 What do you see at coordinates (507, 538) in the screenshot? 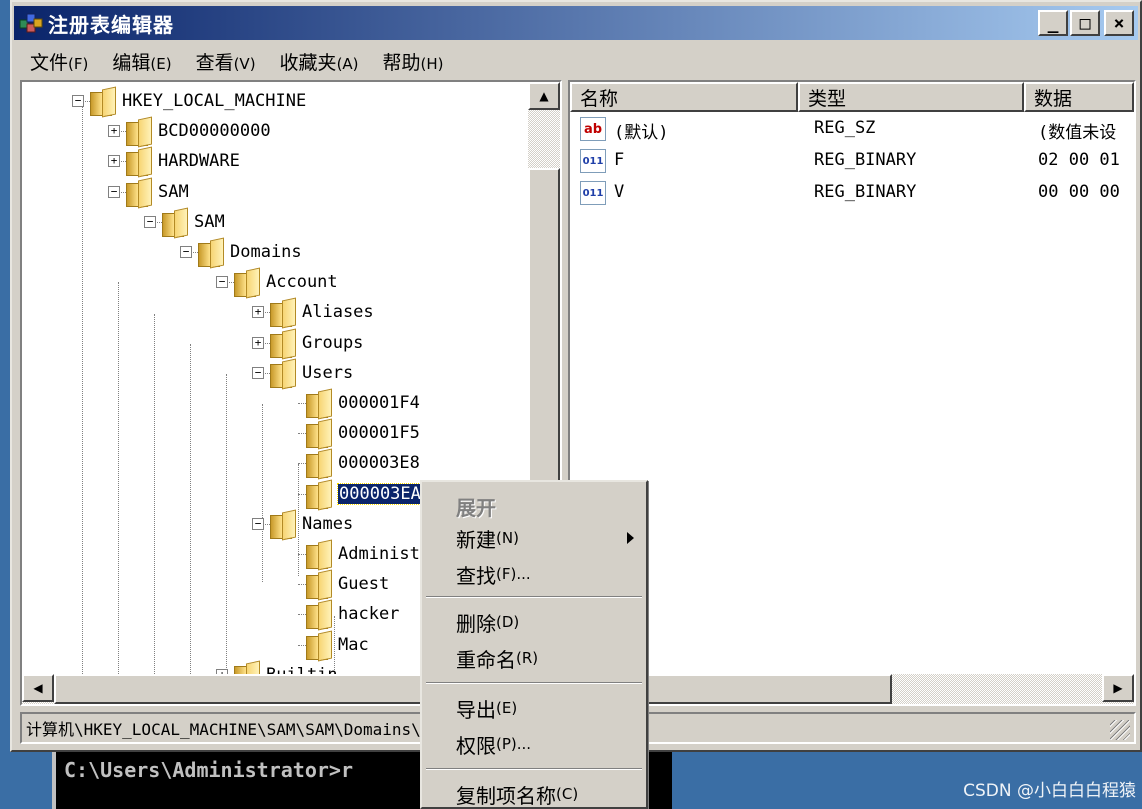
I see `ctx-new-accel: (N)` at bounding box center [507, 538].